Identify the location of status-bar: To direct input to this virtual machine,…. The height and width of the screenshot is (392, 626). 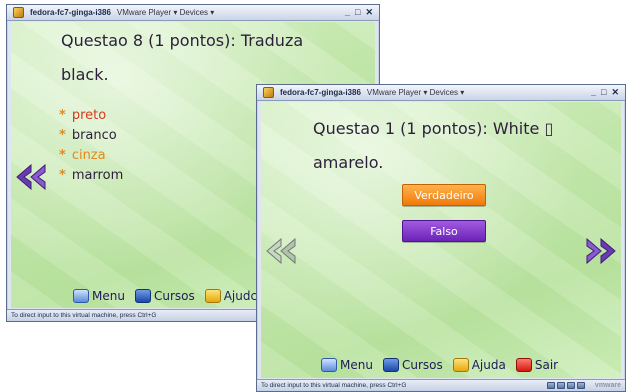
(441, 385).